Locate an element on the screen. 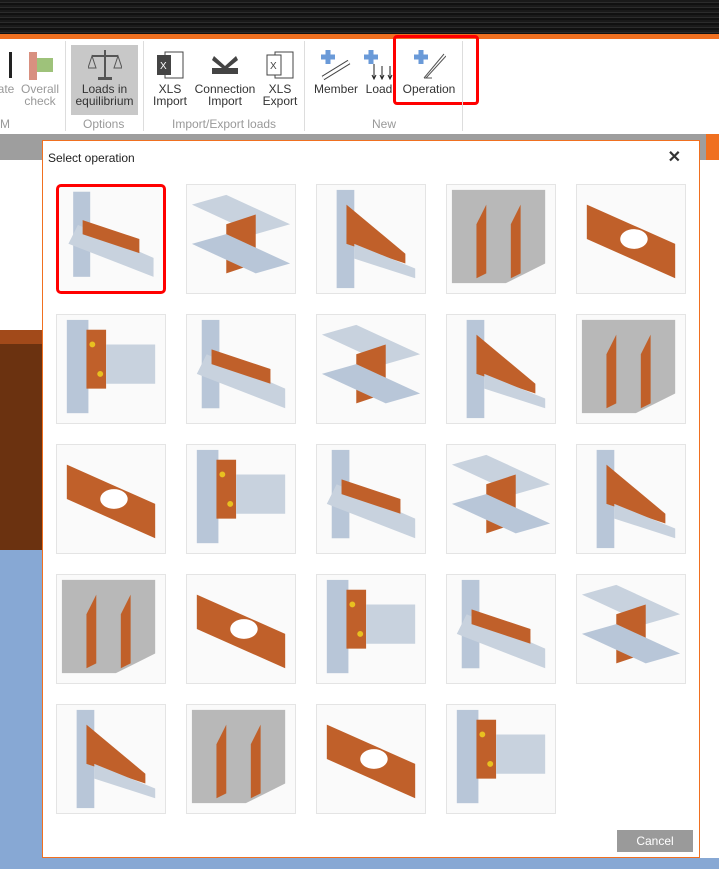  operation-tile-timber-node is located at coordinates (371, 759).